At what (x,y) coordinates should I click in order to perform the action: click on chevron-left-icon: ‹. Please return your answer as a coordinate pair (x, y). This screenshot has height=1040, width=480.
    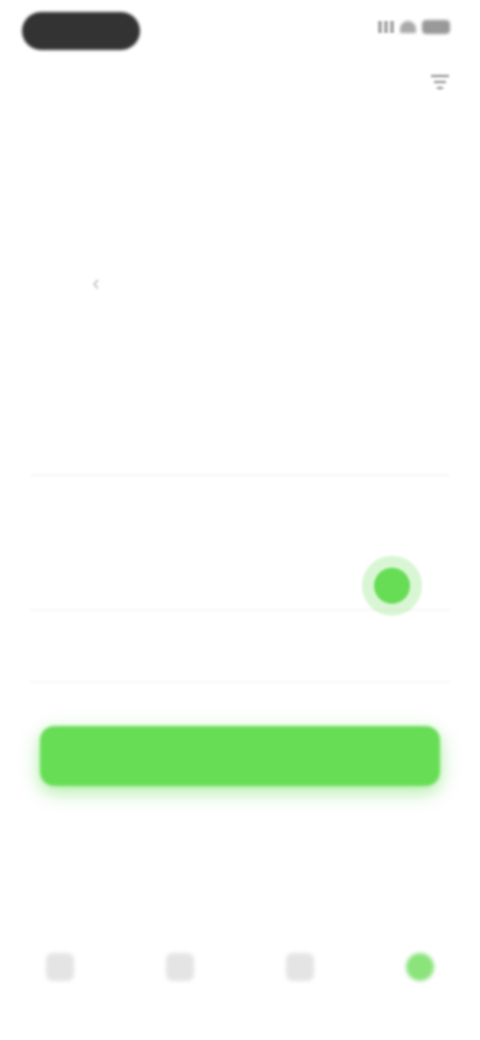
    Looking at the image, I should click on (96, 282).